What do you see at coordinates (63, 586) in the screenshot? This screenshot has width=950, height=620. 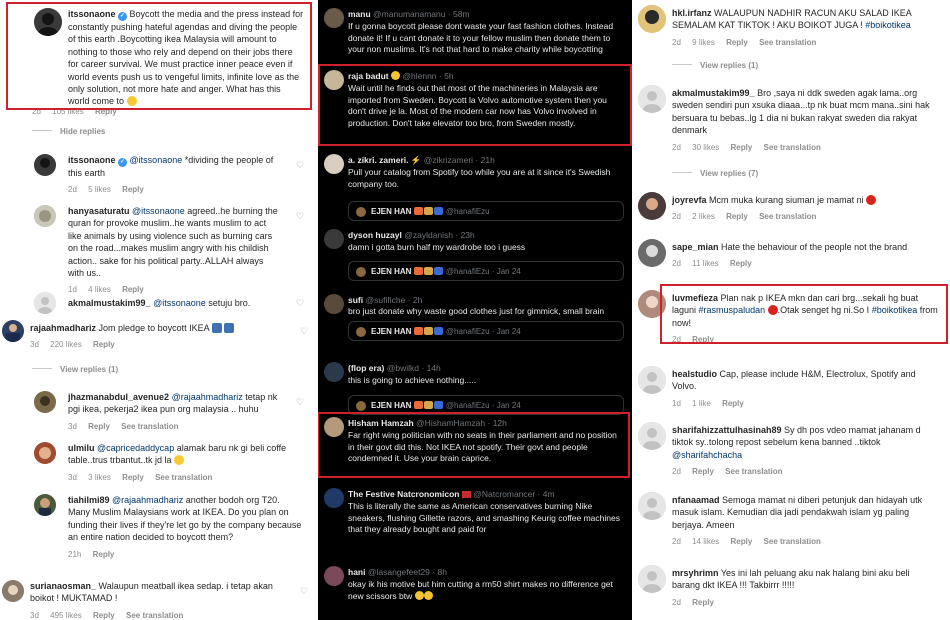 I see `comment-username: surianaosman_` at bounding box center [63, 586].